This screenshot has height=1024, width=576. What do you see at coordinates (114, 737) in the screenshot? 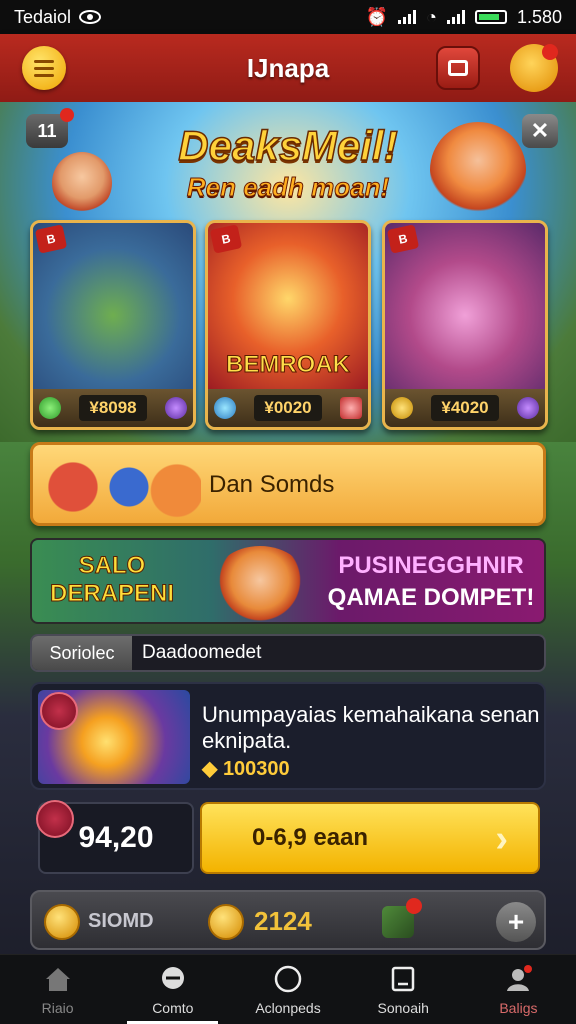
I see `offer-image` at bounding box center [114, 737].